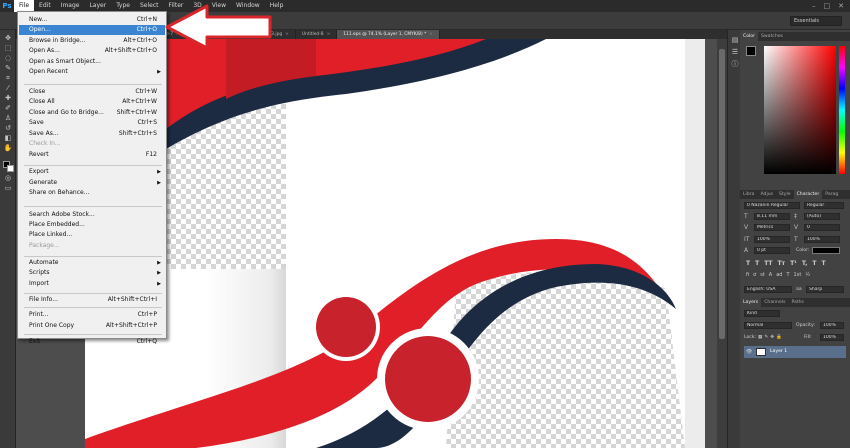 The width and height of the screenshot is (850, 448). What do you see at coordinates (772, 239) in the screenshot?
I see `vertical-scale-field: 100%` at bounding box center [772, 239].